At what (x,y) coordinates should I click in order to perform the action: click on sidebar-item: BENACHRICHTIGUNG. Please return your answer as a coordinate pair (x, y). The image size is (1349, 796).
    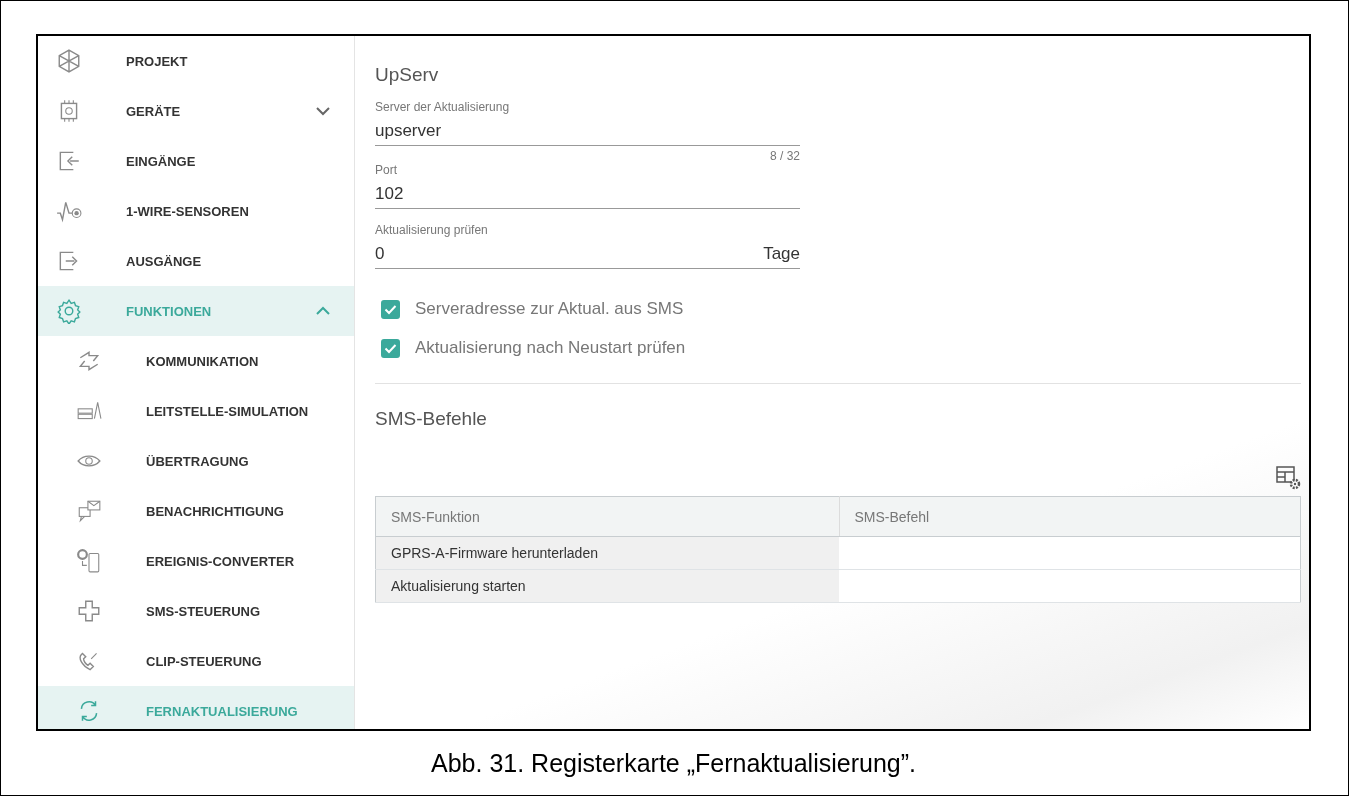
    Looking at the image, I should click on (196, 511).